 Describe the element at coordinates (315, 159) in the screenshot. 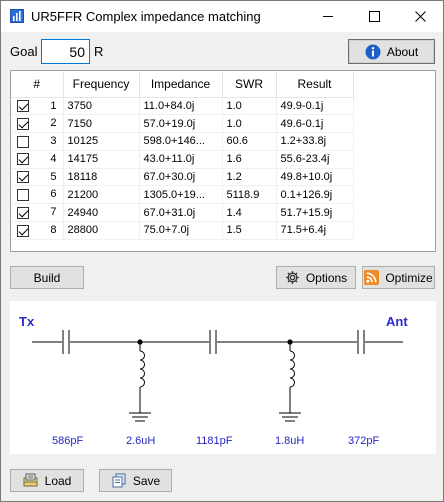

I see `cell-result: 55.6-23.4j` at that location.